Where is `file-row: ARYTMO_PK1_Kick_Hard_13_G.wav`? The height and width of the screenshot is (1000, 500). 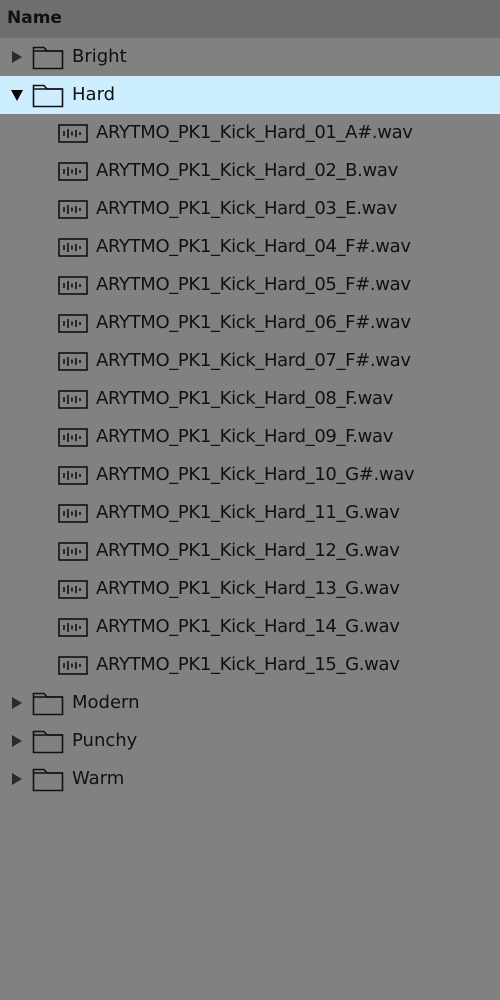 file-row: ARYTMO_PK1_Kick_Hard_13_G.wav is located at coordinates (250, 589).